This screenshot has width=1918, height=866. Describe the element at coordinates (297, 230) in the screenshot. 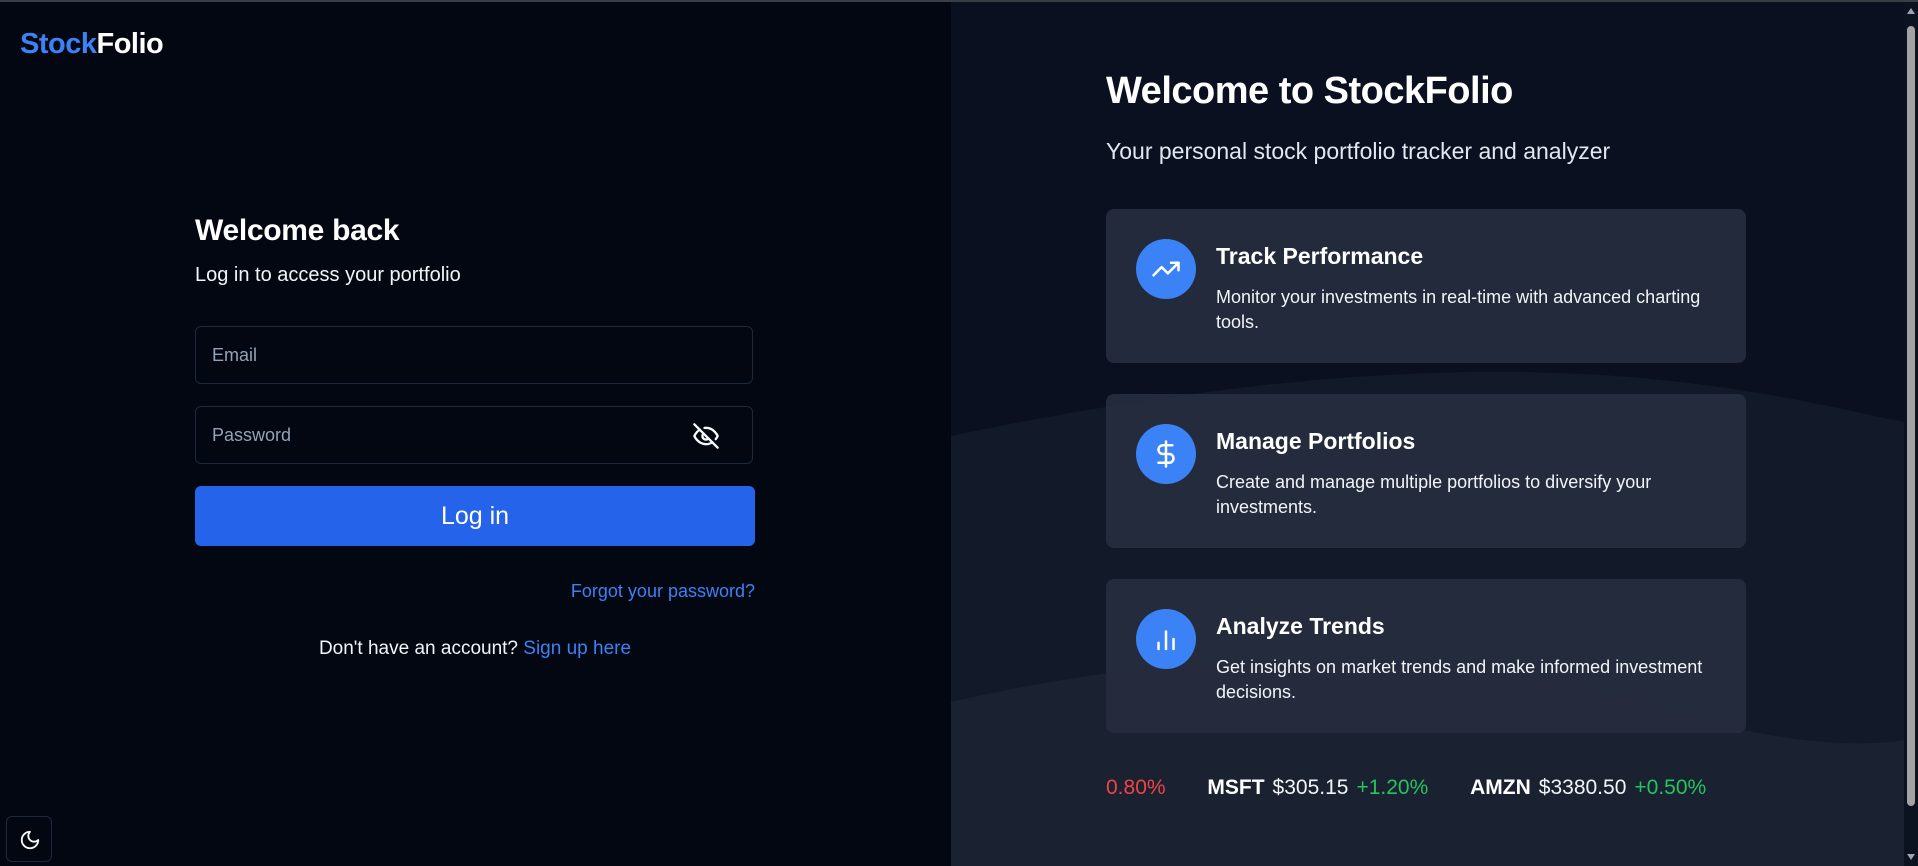

I see `login-title: Welcome back` at that location.